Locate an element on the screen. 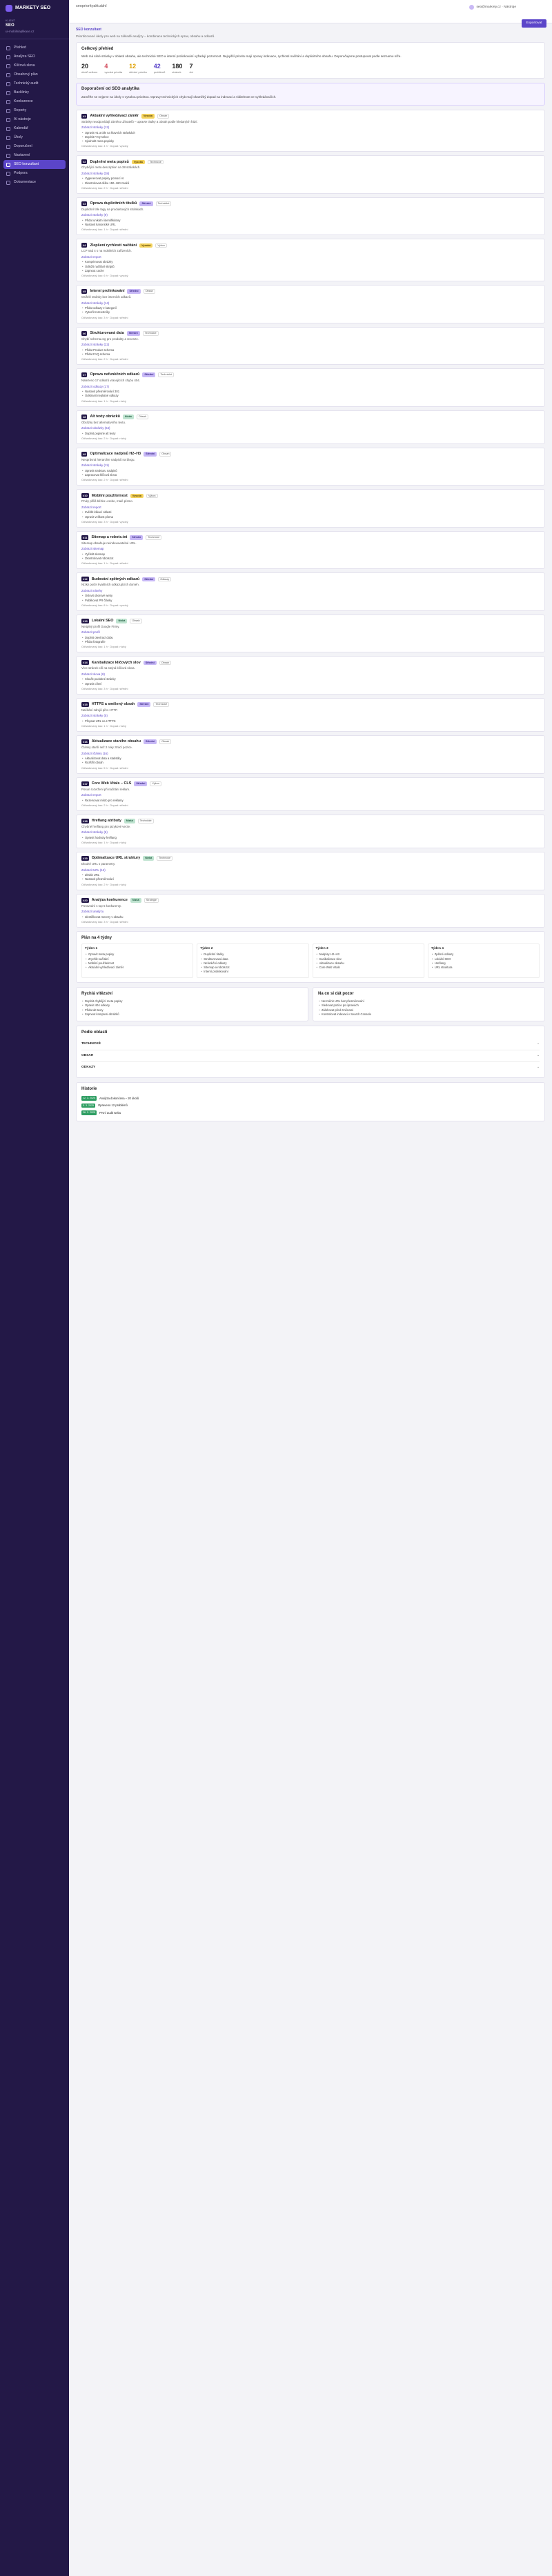  task-footer: Odhadovaný čas: 1 h · Dopad: nízký is located at coordinates (103, 647).